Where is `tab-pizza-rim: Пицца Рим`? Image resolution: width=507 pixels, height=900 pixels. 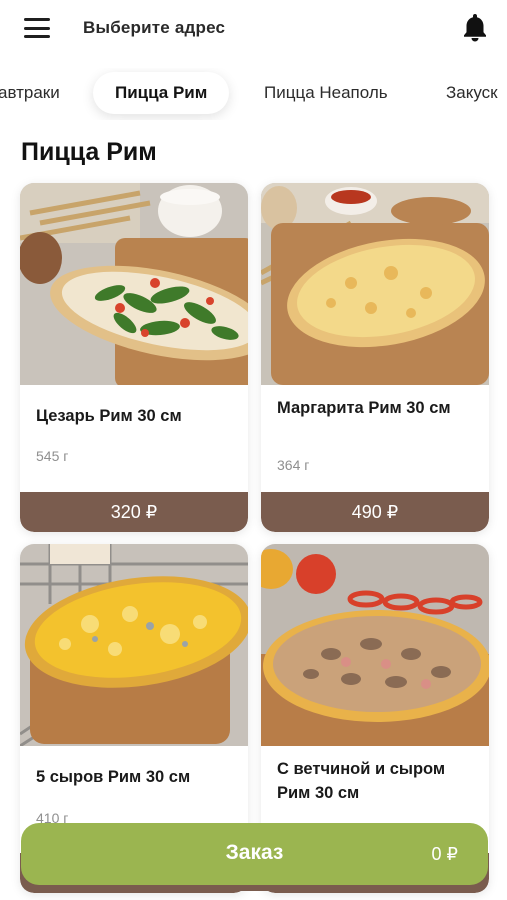 tab-pizza-rim: Пицца Рим is located at coordinates (161, 93).